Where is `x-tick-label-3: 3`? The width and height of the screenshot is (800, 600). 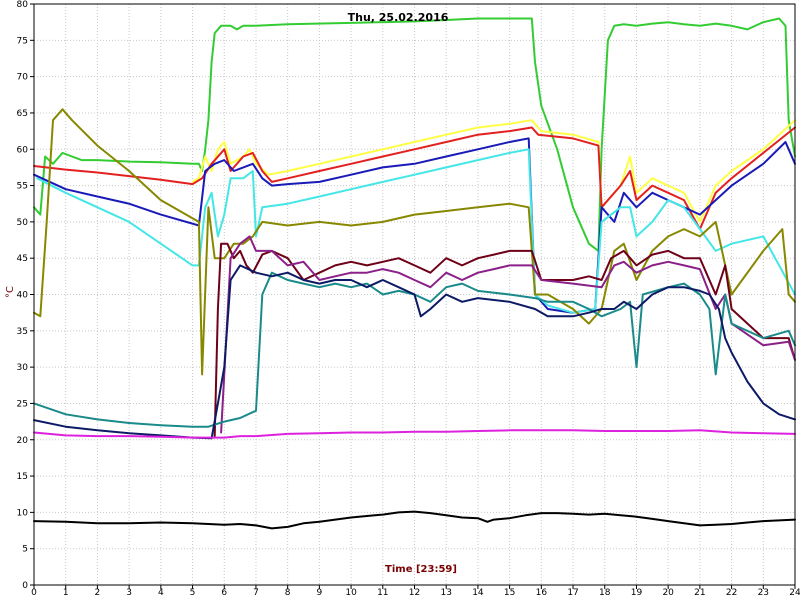 x-tick-label-3: 3 is located at coordinates (129, 593).